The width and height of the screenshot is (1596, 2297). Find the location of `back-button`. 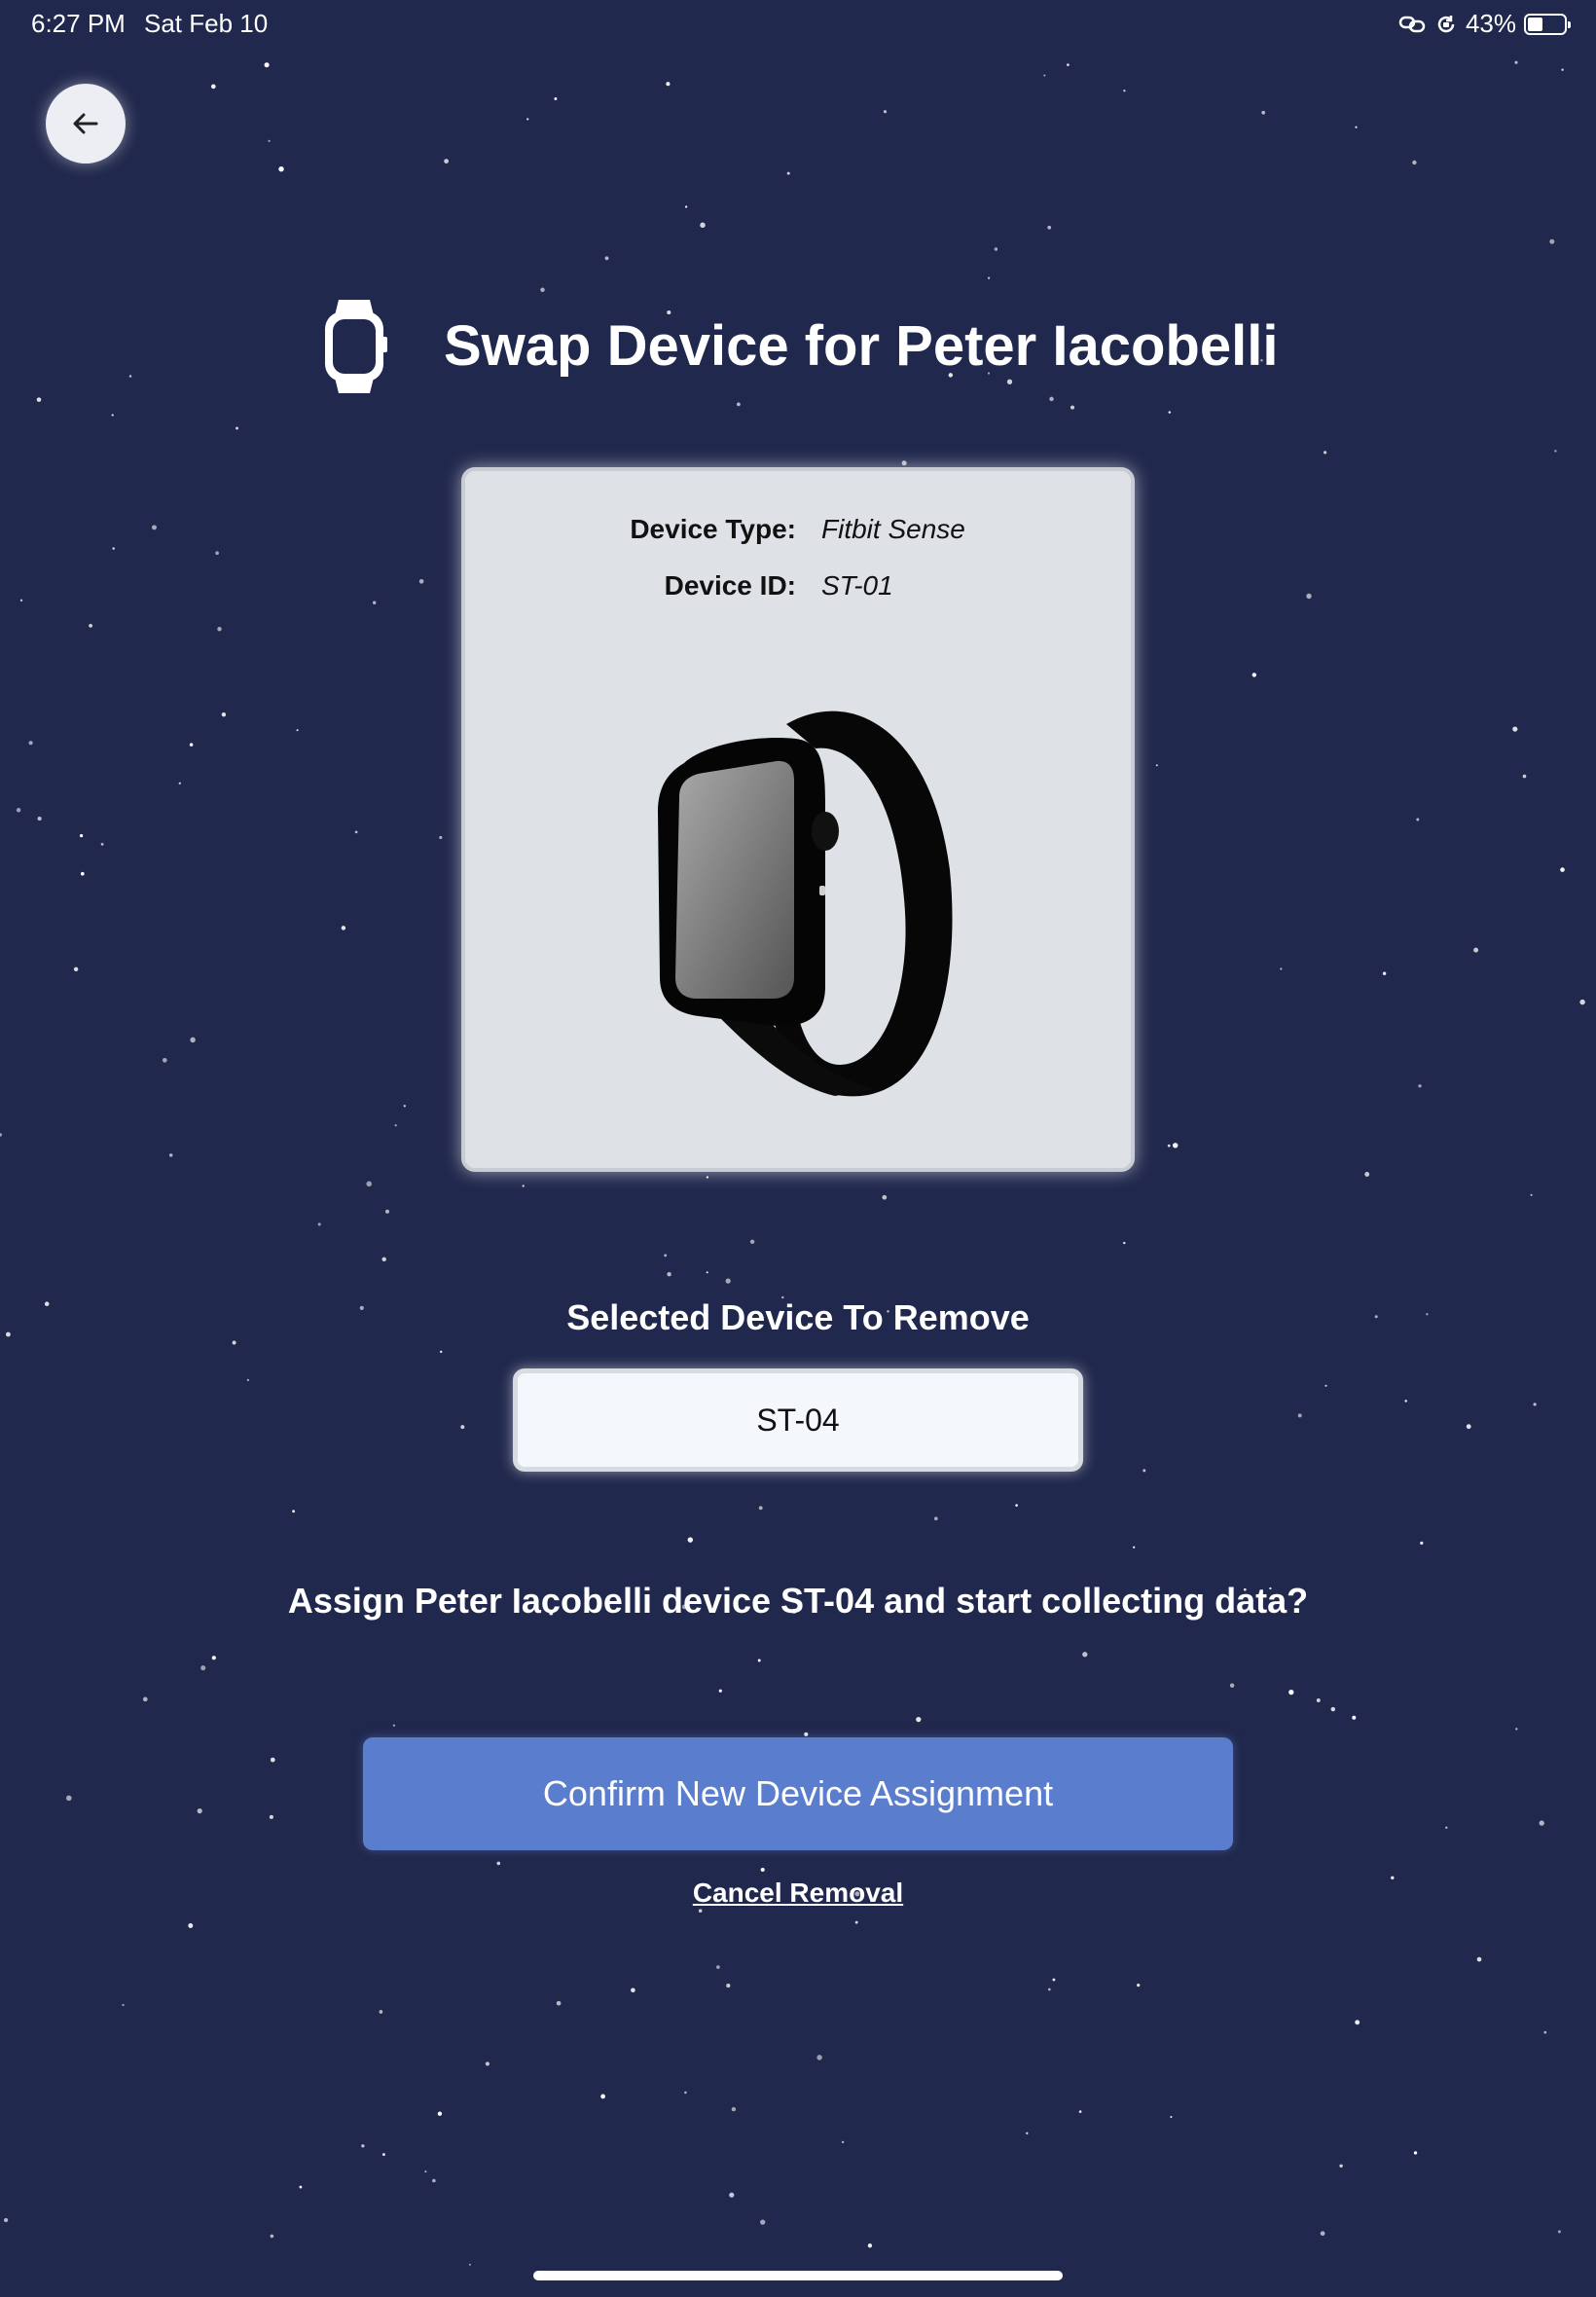

back-button is located at coordinates (86, 124).